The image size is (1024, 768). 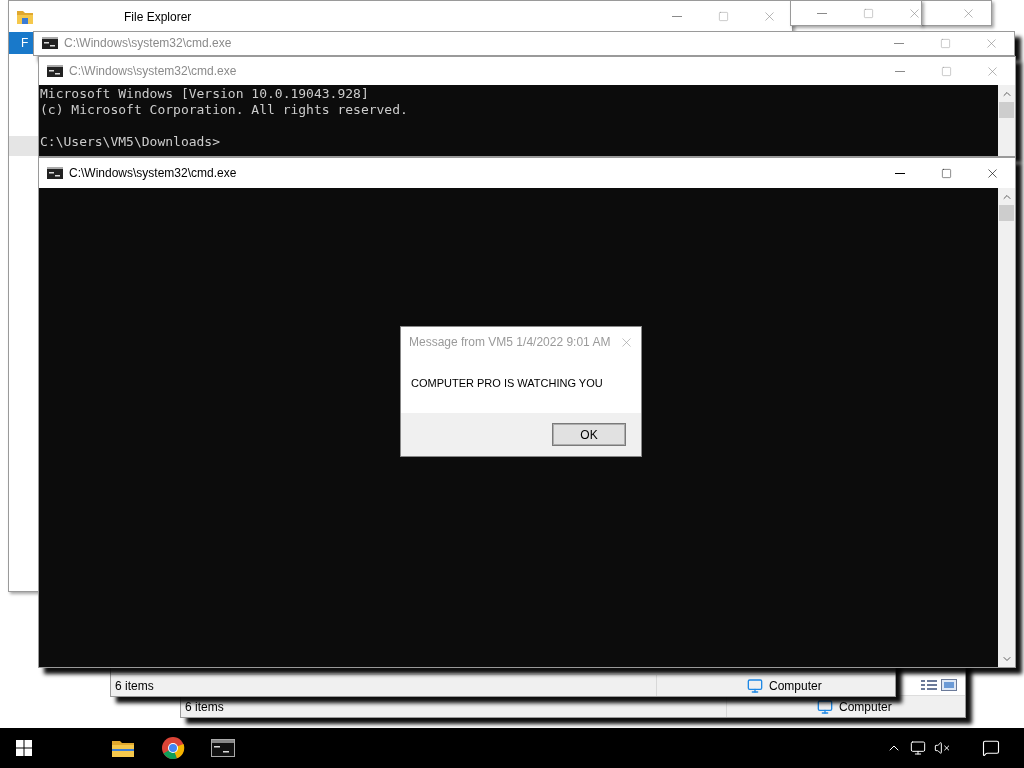 I want to click on console-line: (c) Microsoft Corporation. All rights reserved., so click(x=224, y=110).